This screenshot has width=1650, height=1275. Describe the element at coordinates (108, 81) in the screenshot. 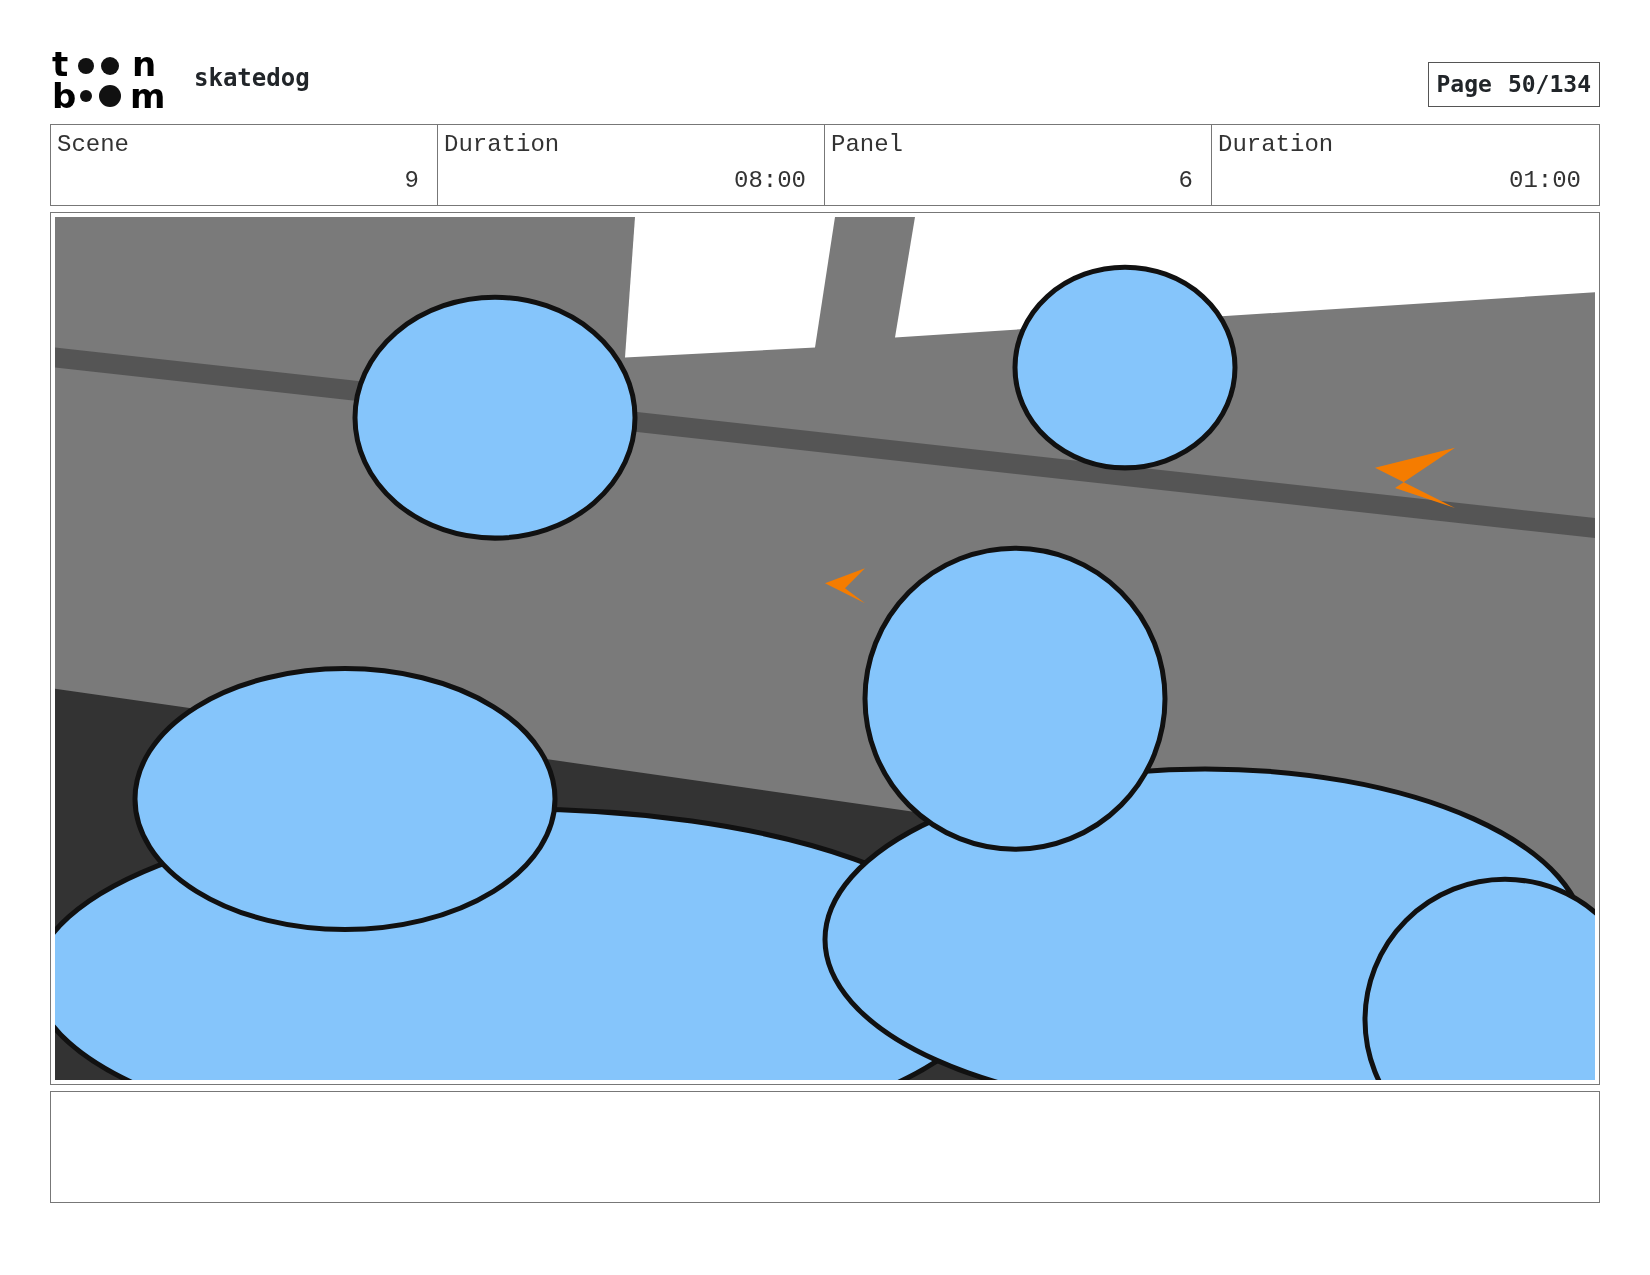

I see `logo: t n b m` at that location.